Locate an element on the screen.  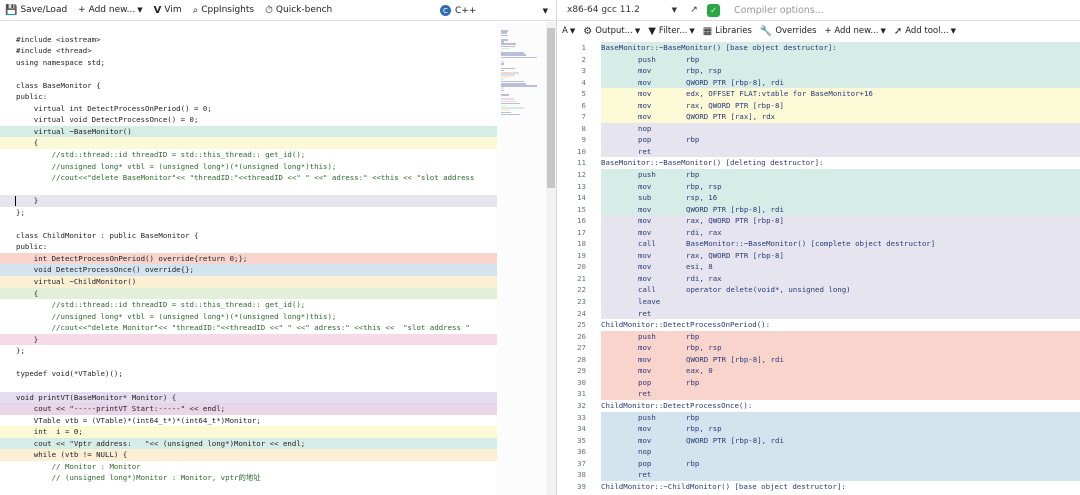
asm-line: 12 push rbp is located at coordinates (819, 175).